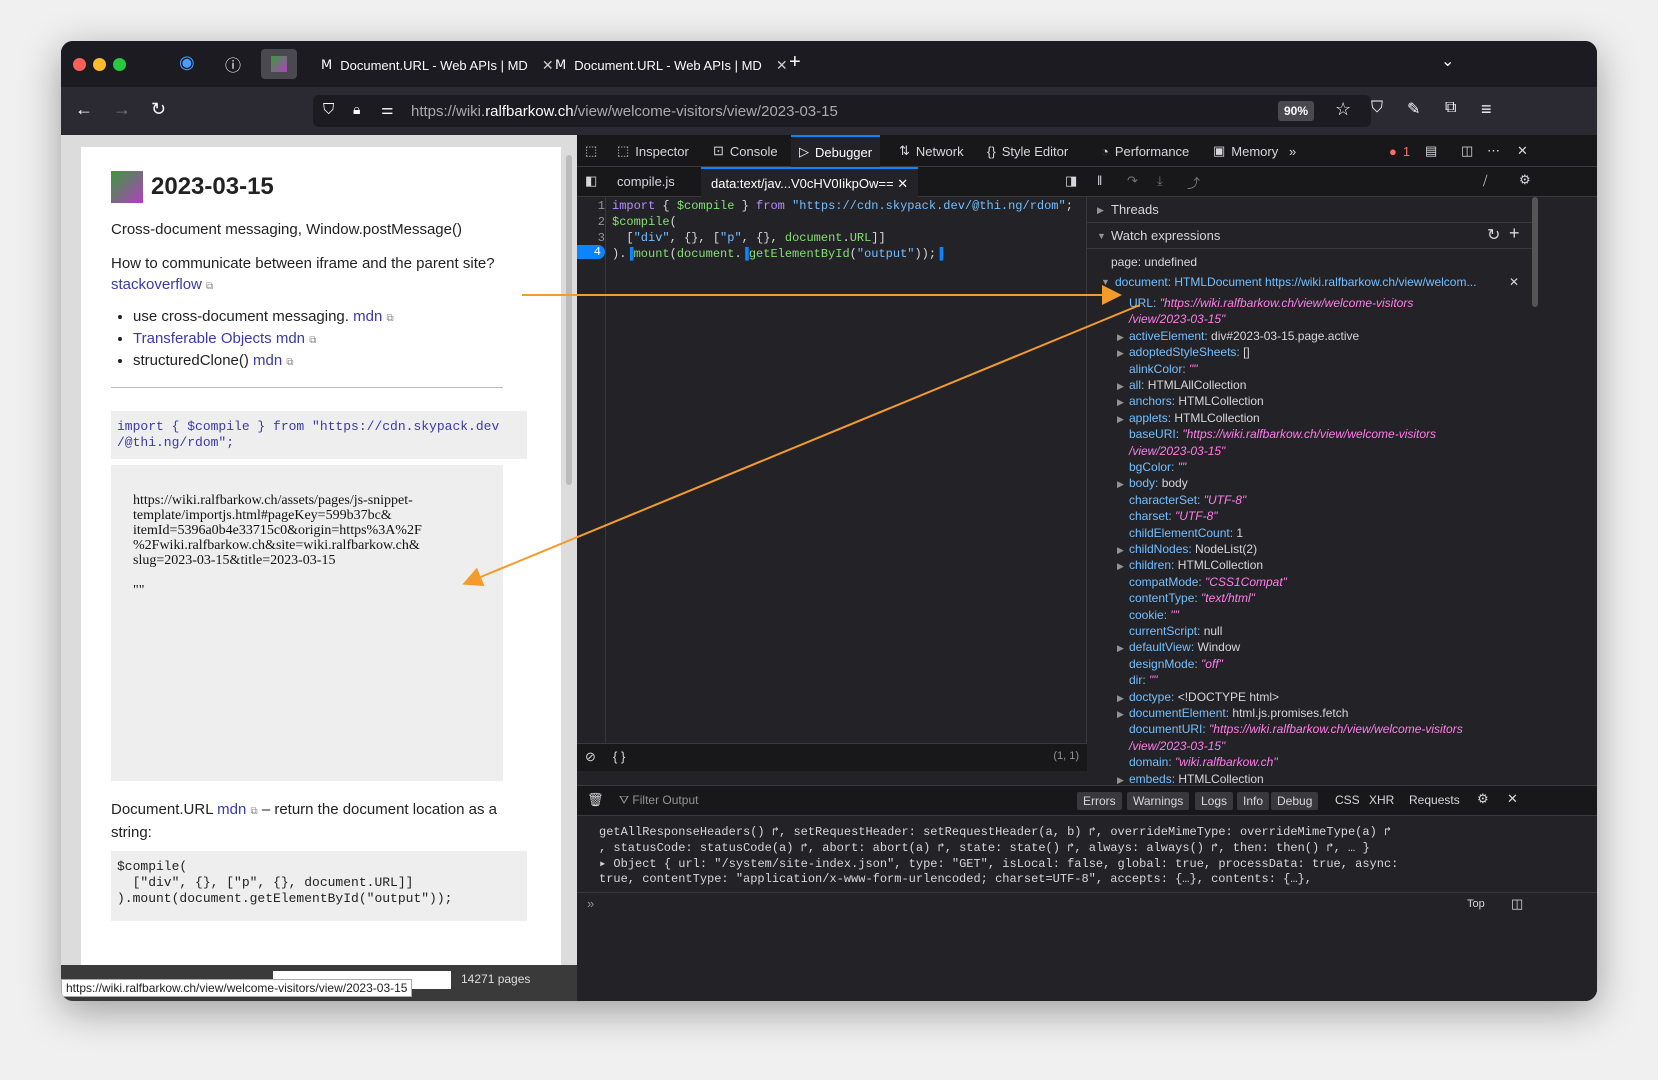 This screenshot has height=1080, width=1658. Describe the element at coordinates (1152, 483) in the screenshot. I see `property-row: ▶ body: body` at that location.